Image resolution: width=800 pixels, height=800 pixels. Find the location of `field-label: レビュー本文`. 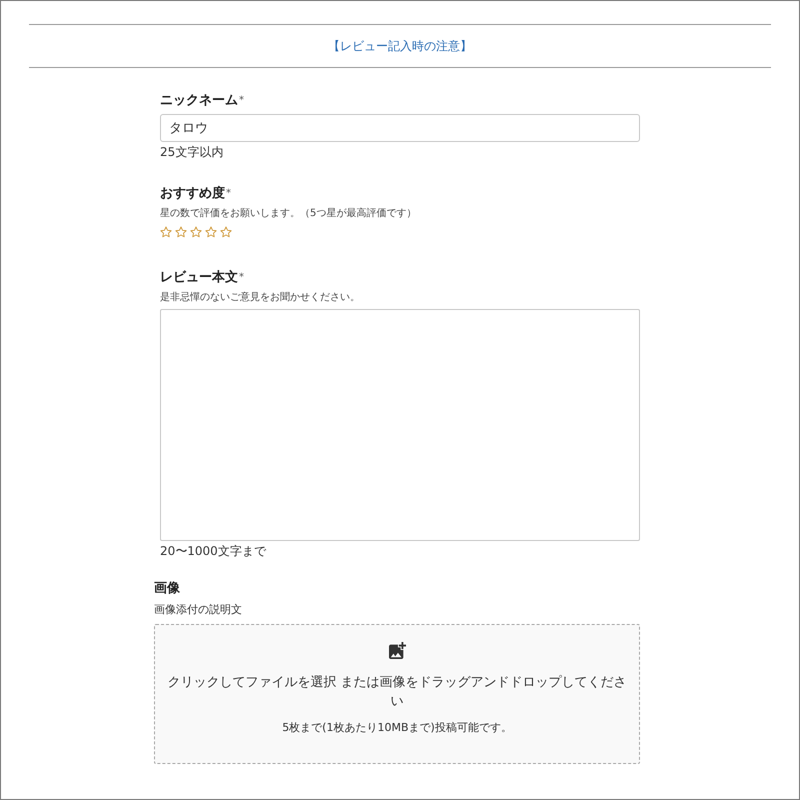

field-label: レビュー本文 is located at coordinates (199, 278).